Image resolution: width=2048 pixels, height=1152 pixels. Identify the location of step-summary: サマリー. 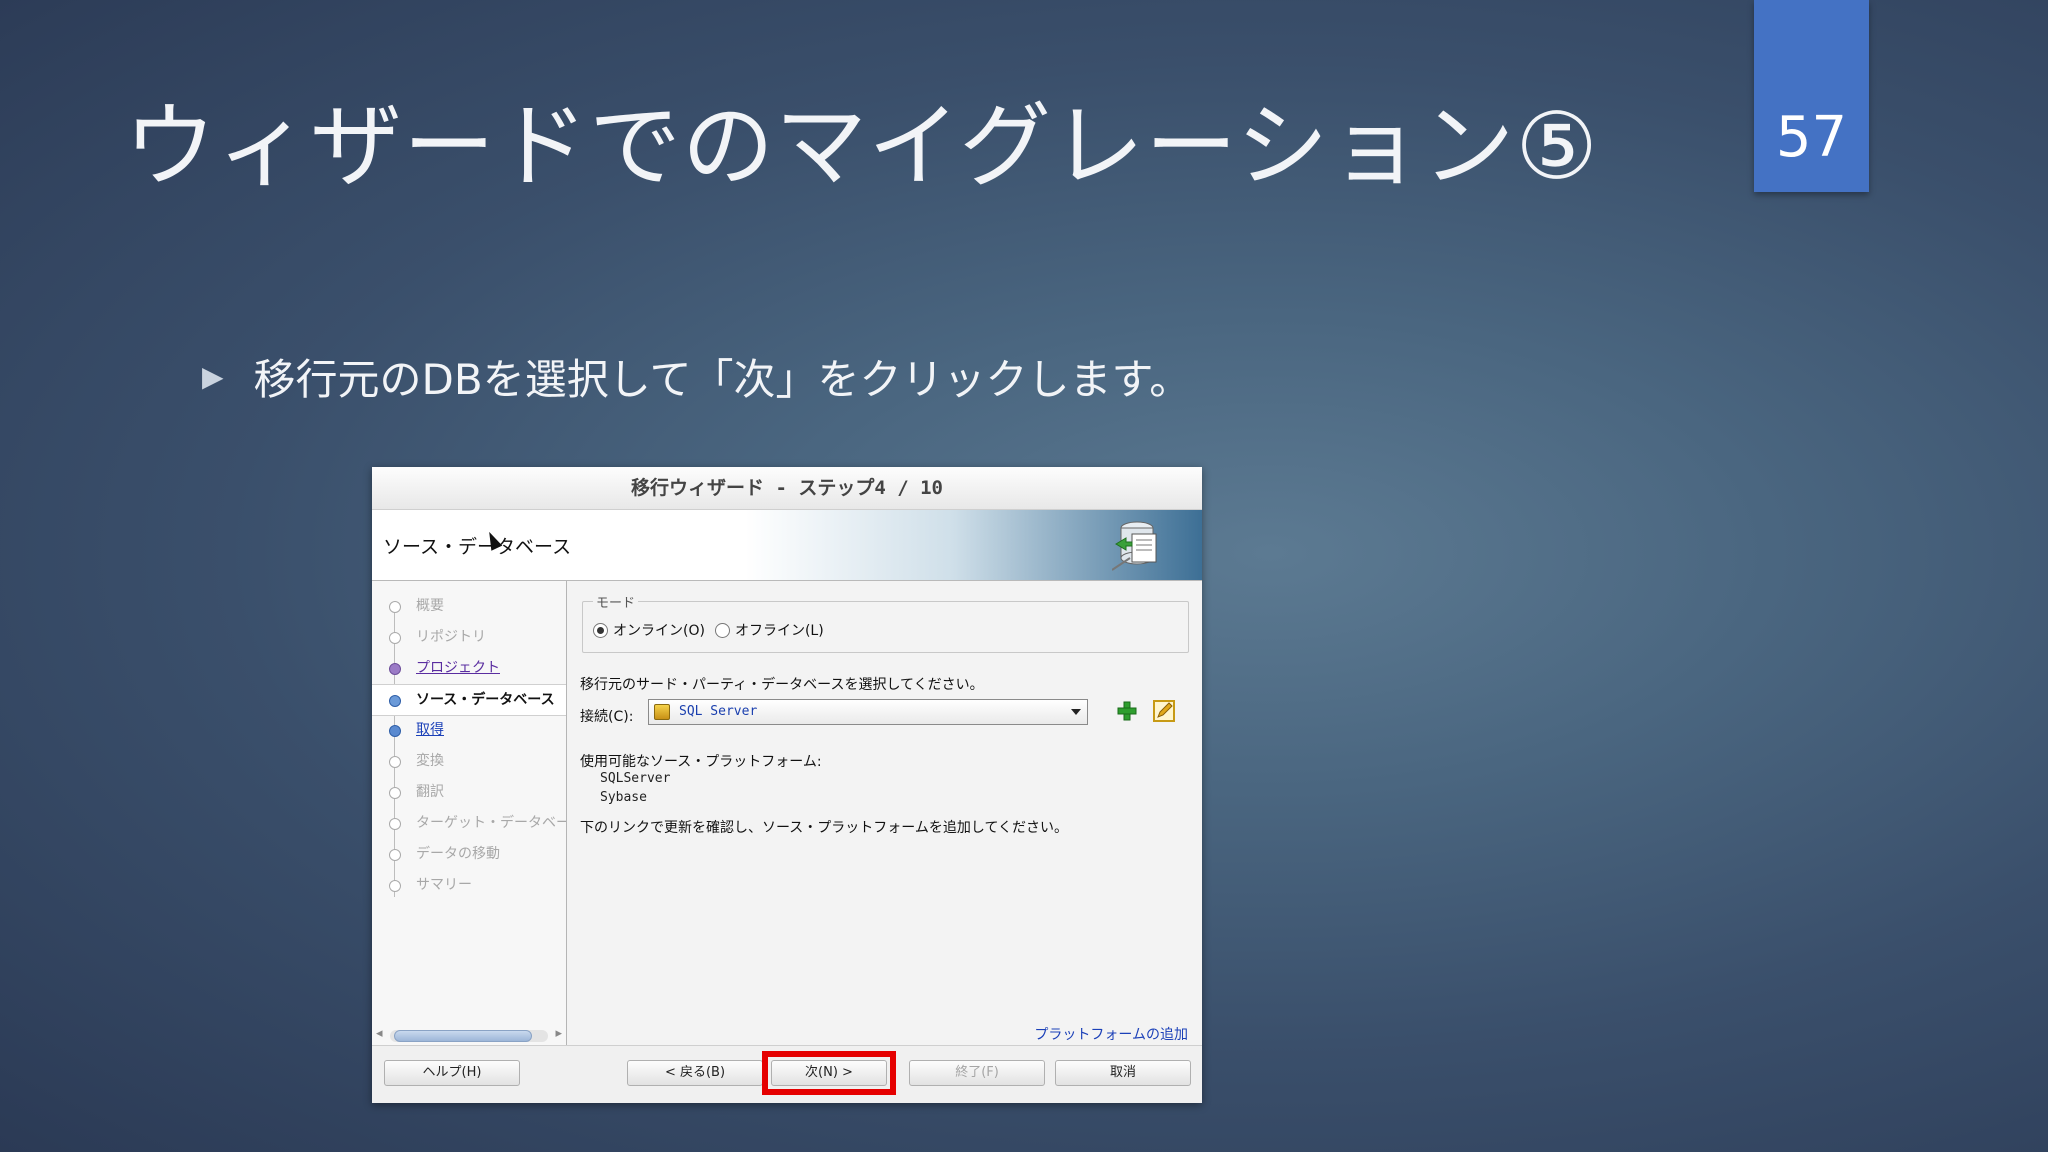
(469, 885).